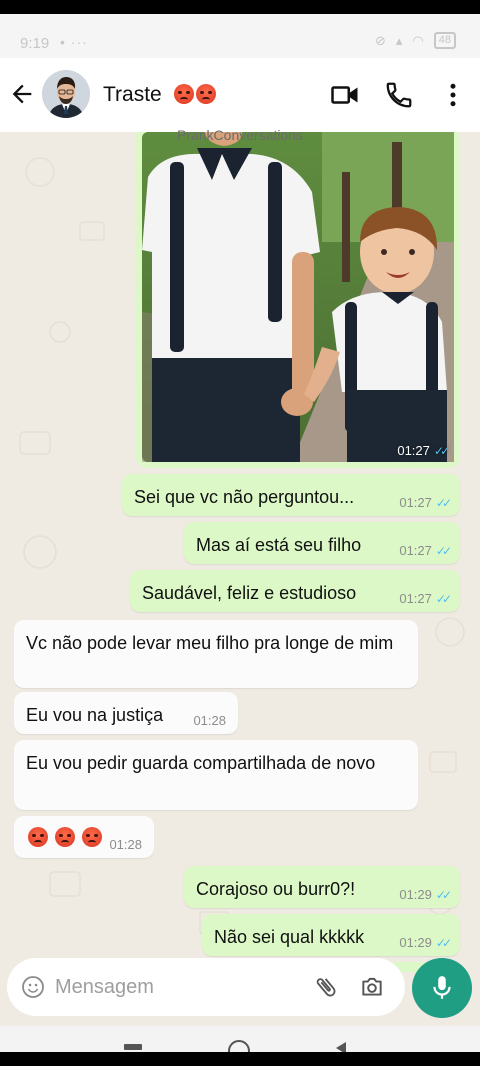  Describe the element at coordinates (240, 95) in the screenshot. I see `chat-header: Traste` at that location.